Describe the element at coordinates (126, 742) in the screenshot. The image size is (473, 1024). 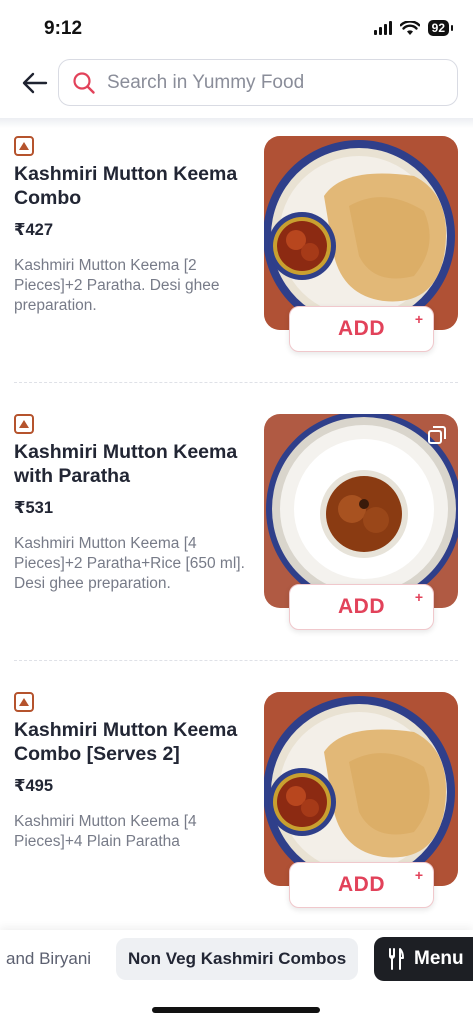
I see `item-name: Kashmiri Mutton Keema Combo [Serves 2]` at that location.